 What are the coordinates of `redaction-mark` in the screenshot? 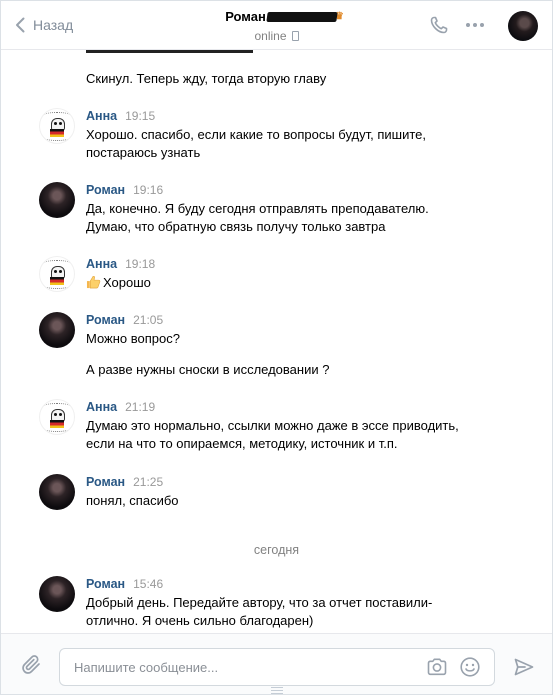 It's located at (302, 16).